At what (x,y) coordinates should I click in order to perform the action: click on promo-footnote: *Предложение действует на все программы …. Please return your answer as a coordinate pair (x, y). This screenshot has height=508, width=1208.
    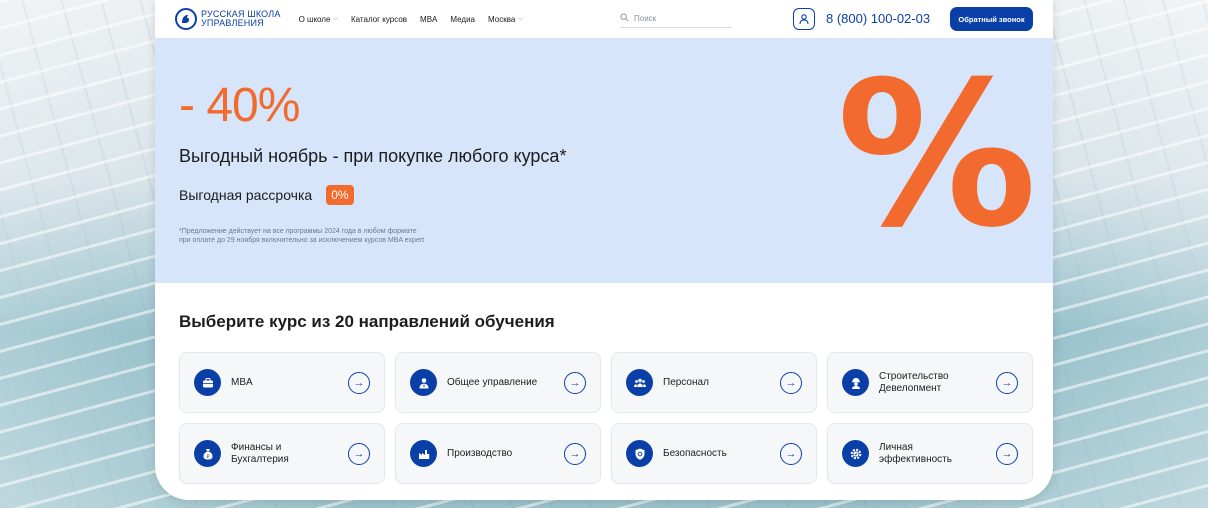
    Looking at the image, I should click on (301, 236).